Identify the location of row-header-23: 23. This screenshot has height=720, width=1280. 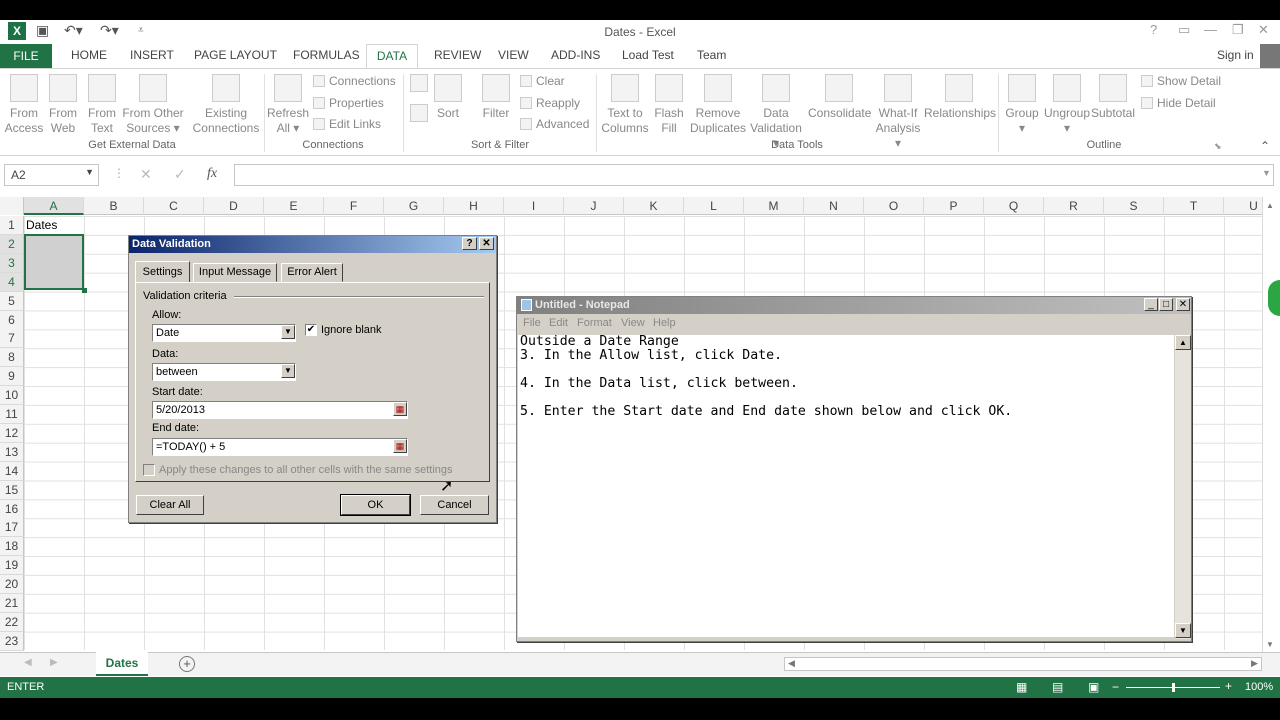
(12, 641).